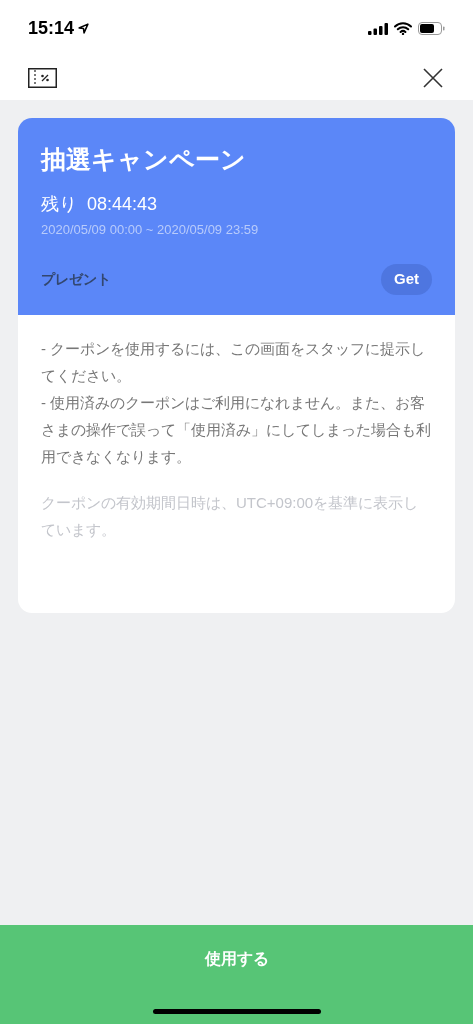  What do you see at coordinates (406, 279) in the screenshot?
I see `get-button: Get` at bounding box center [406, 279].